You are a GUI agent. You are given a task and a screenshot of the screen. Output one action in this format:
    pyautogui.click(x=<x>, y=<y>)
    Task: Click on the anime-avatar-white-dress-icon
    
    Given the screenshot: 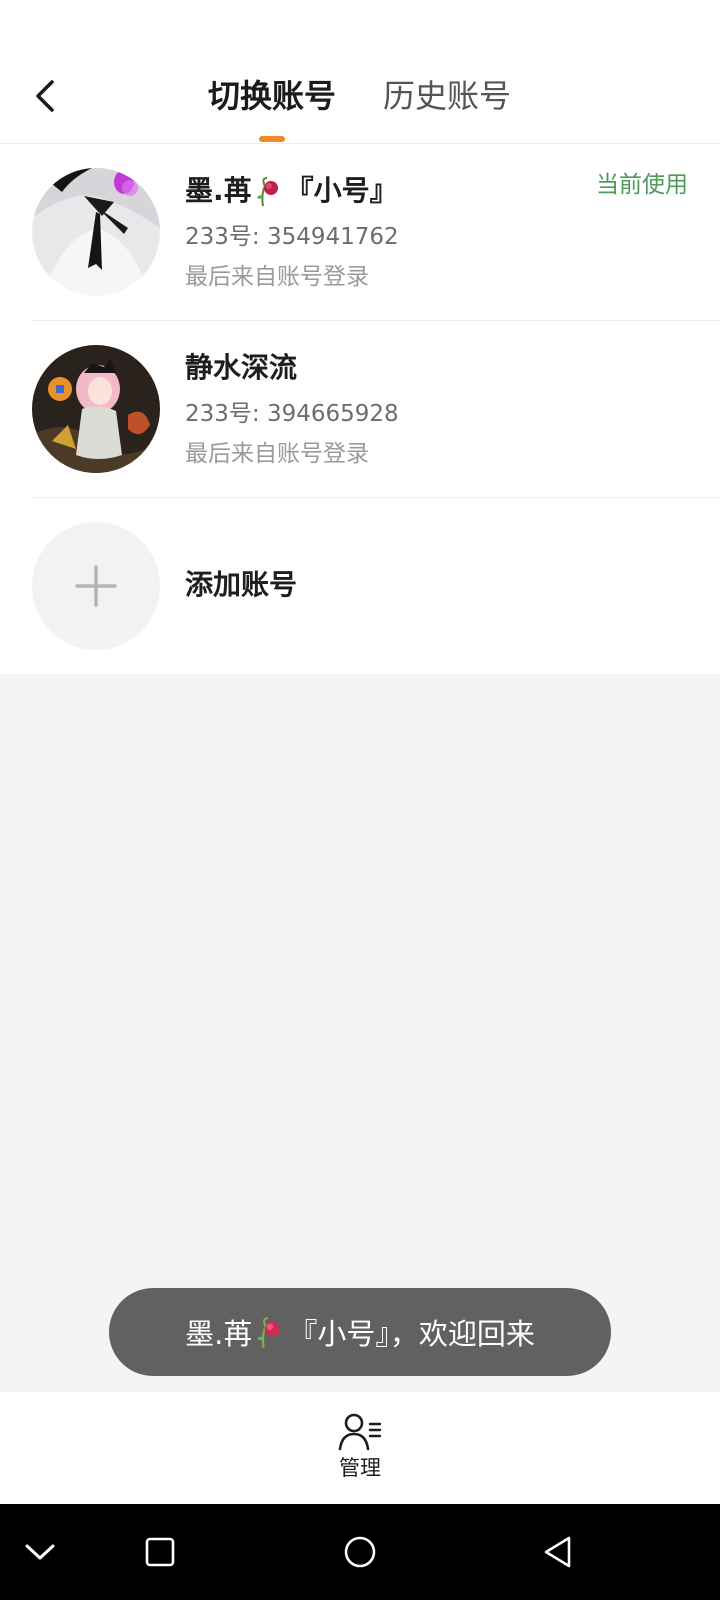 What is the action you would take?
    pyautogui.click(x=96, y=232)
    